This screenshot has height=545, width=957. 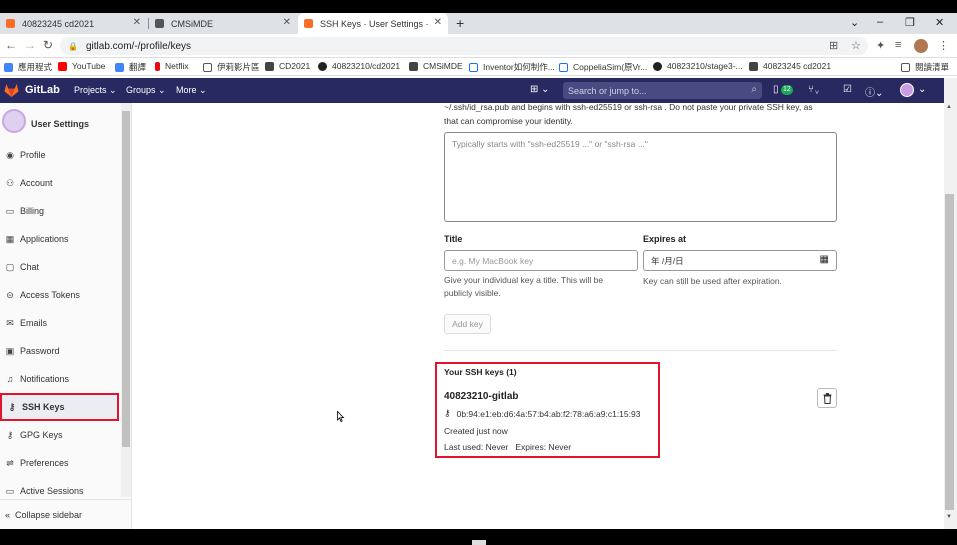 I want to click on bookmark-cd2021-245: 40823245 cd2021, so click(x=790, y=66).